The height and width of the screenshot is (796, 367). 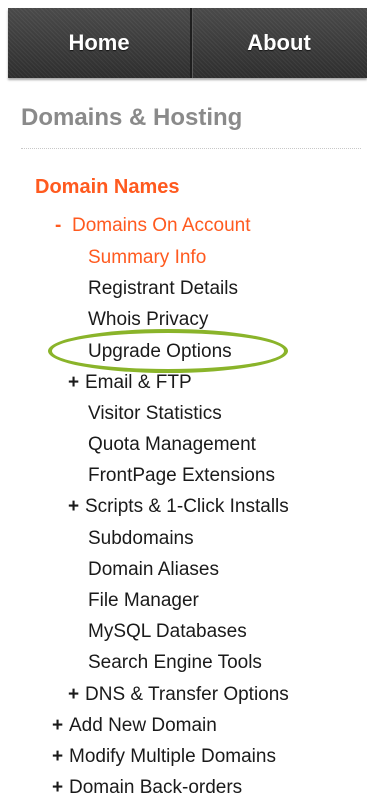 I want to click on tree-item-label: Scripts & 1-Click Installs, so click(x=187, y=506).